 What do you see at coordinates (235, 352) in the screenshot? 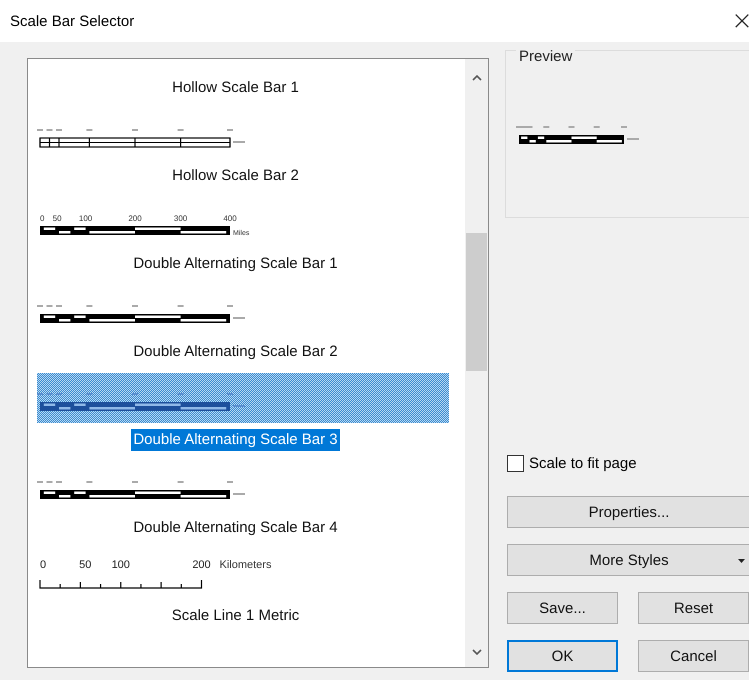
I see `style-name: Double Alternating Scale Bar 2` at bounding box center [235, 352].